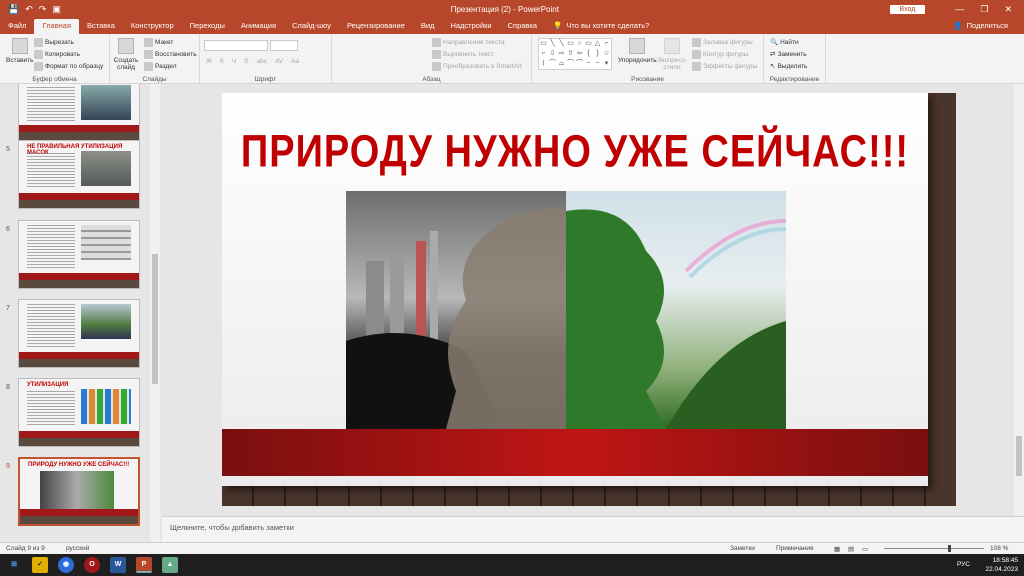 Image resolution: width=1024 pixels, height=576 pixels. Describe the element at coordinates (907, 9) in the screenshot. I see `sign-in-button: Вход` at that location.